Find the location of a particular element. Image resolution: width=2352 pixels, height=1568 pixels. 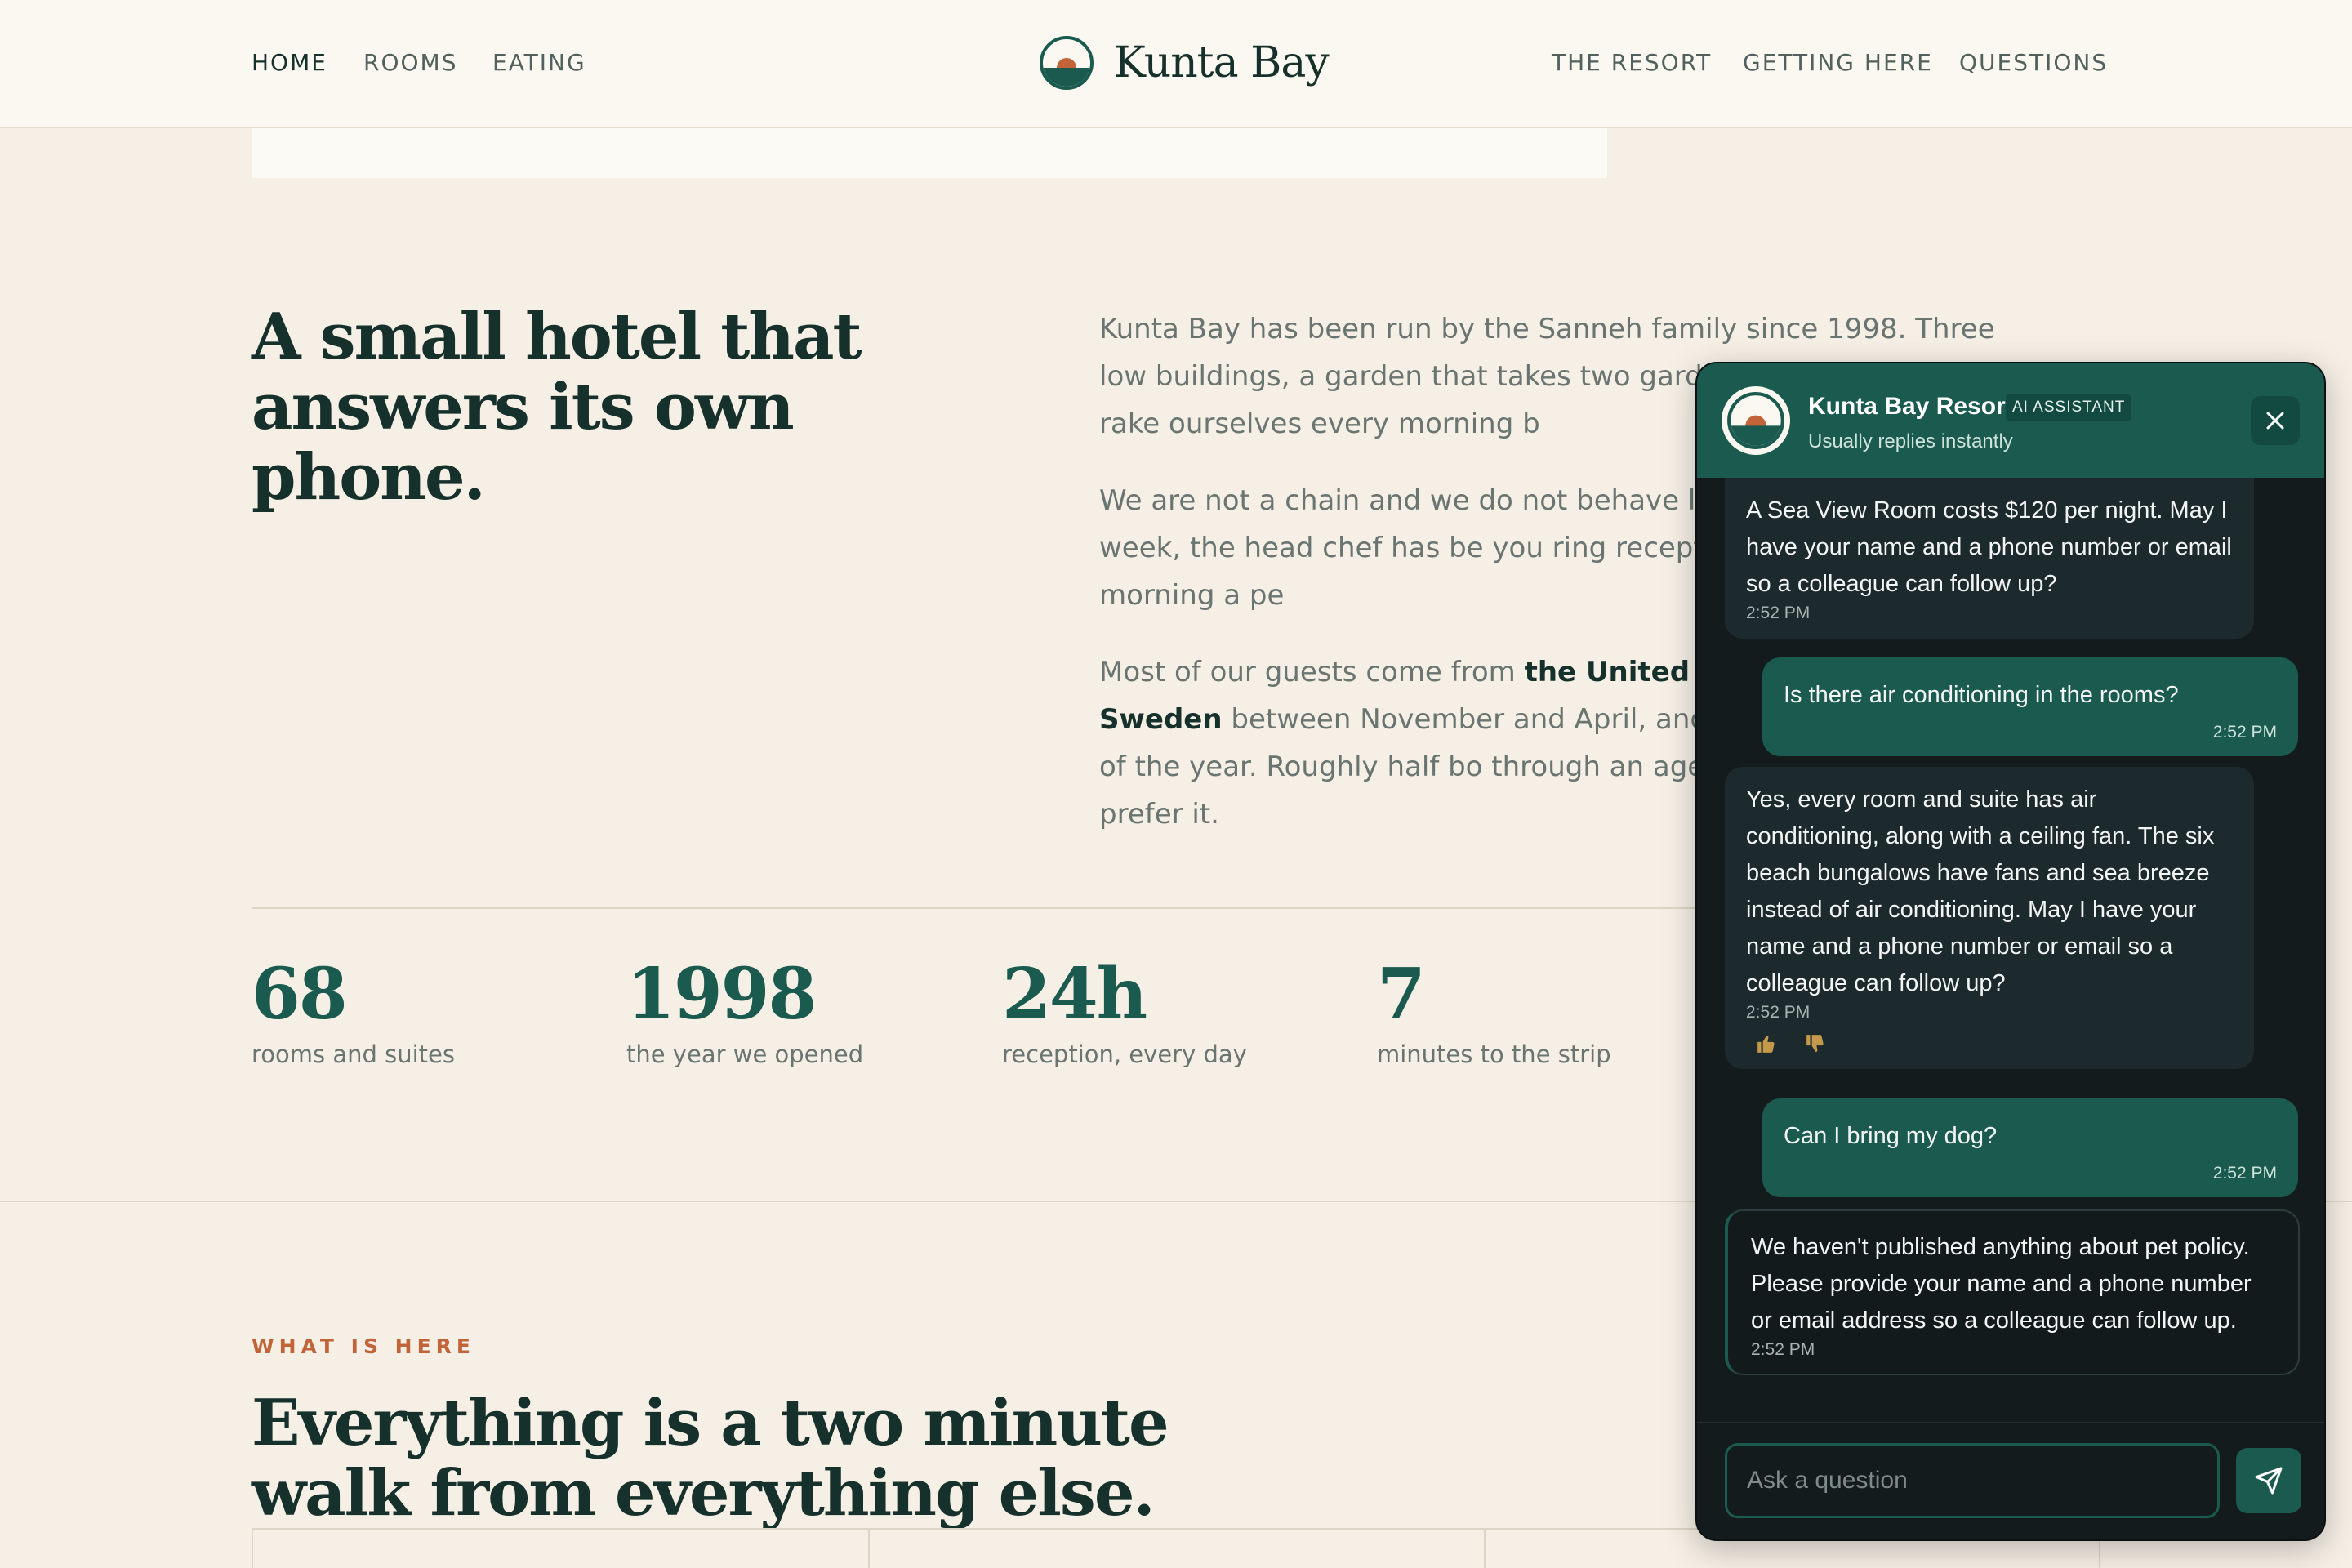

chat-question-input is located at coordinates (1972, 1480).